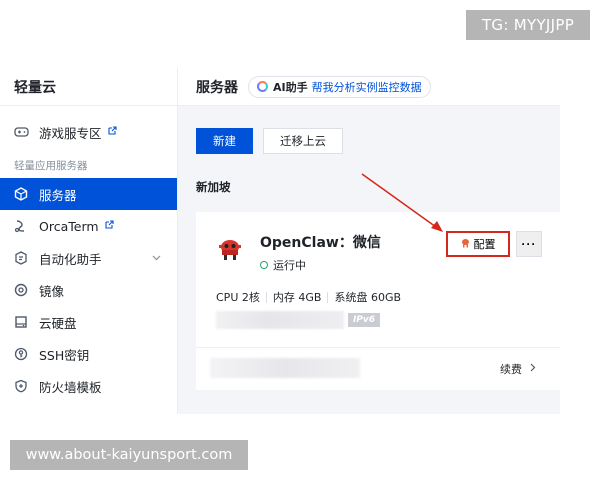 This screenshot has height=480, width=600. What do you see at coordinates (238, 297) in the screenshot?
I see `spec-cpu: CPU 2核` at bounding box center [238, 297].